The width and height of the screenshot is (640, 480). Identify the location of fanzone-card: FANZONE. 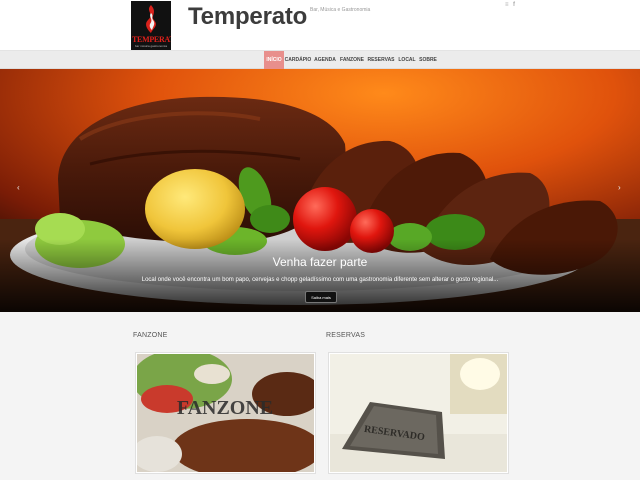
(225, 413).